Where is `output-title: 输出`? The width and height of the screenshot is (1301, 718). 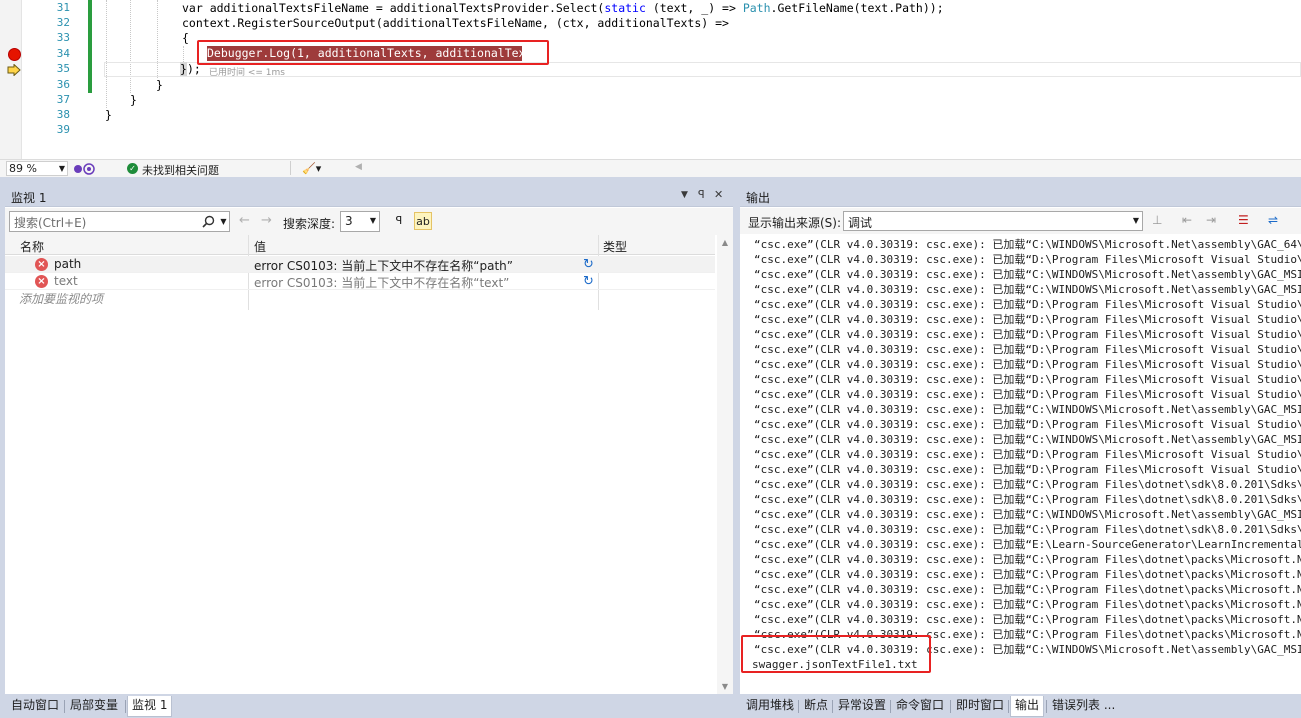
output-title: 输出 is located at coordinates (758, 198).